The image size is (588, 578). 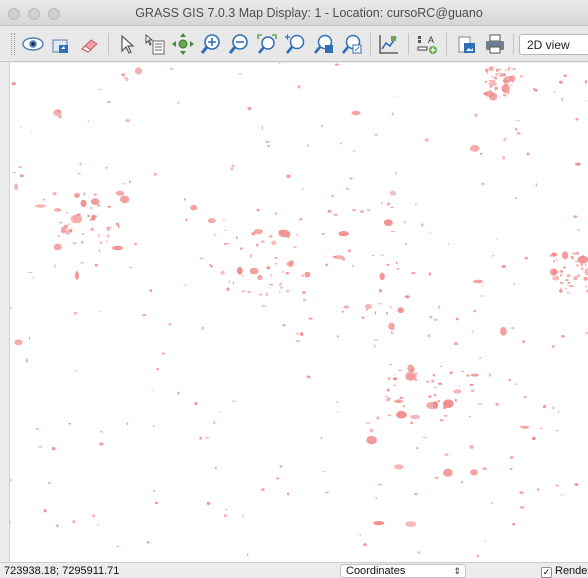 I want to click on zoom-back-icon, so click(x=295, y=44).